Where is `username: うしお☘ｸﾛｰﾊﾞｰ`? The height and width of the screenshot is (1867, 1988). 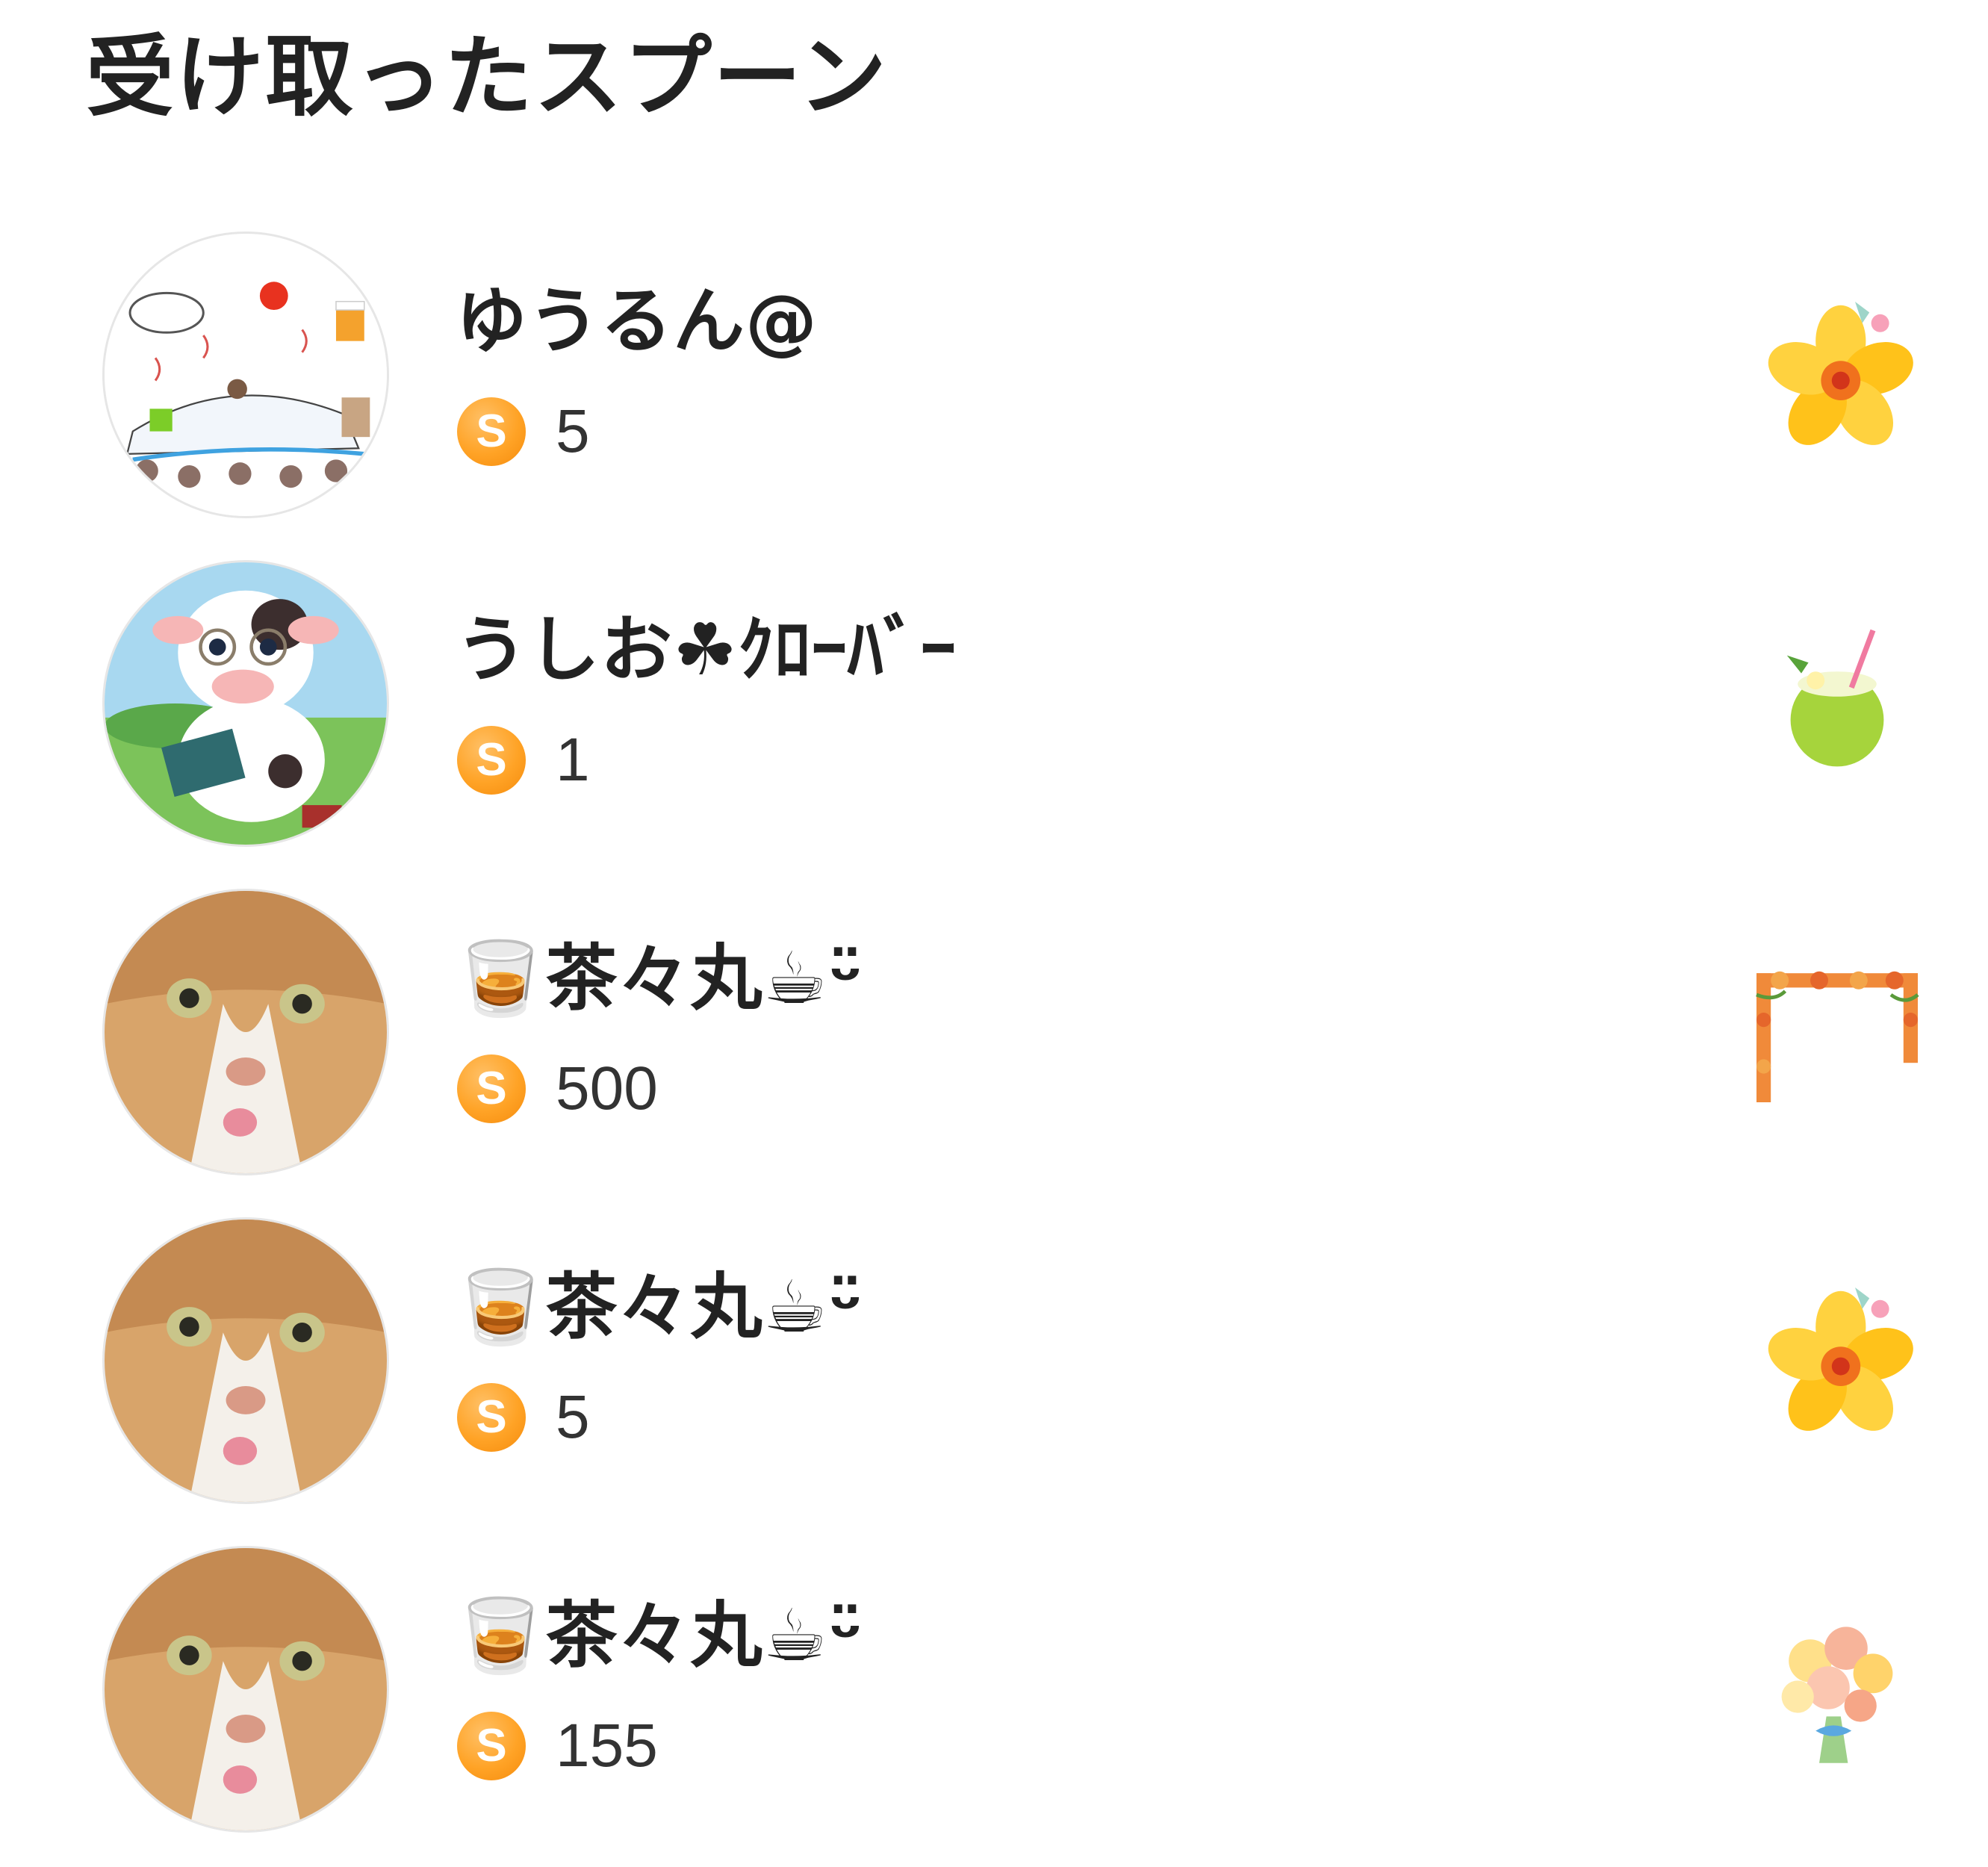 username: うしお☘ｸﾛｰﾊﾞｰ is located at coordinates (707, 650).